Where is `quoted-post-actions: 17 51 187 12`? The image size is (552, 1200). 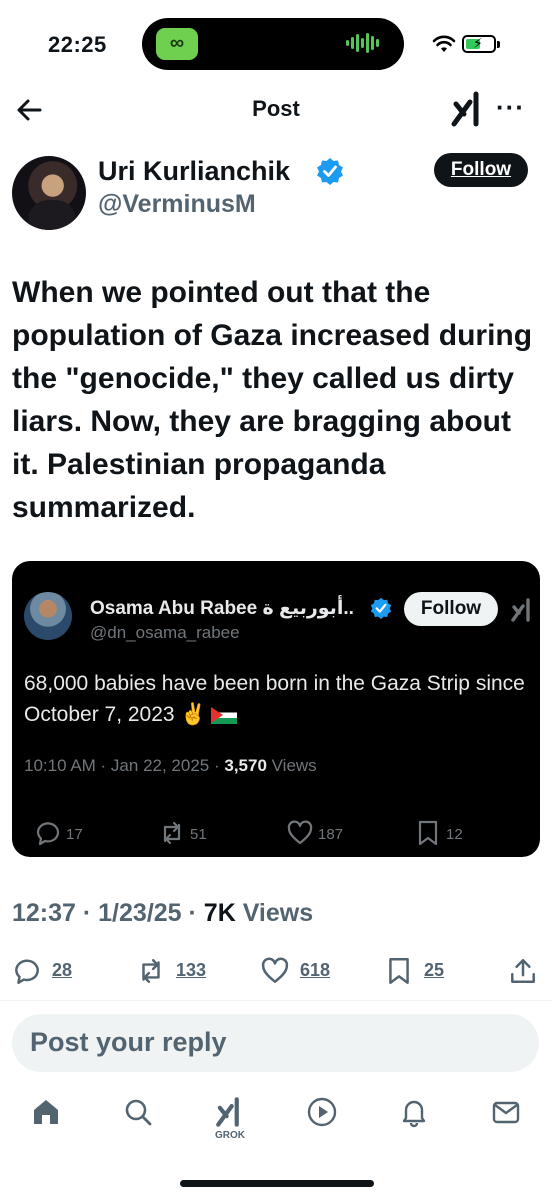
quoted-post-actions: 17 51 187 12 is located at coordinates (279, 833).